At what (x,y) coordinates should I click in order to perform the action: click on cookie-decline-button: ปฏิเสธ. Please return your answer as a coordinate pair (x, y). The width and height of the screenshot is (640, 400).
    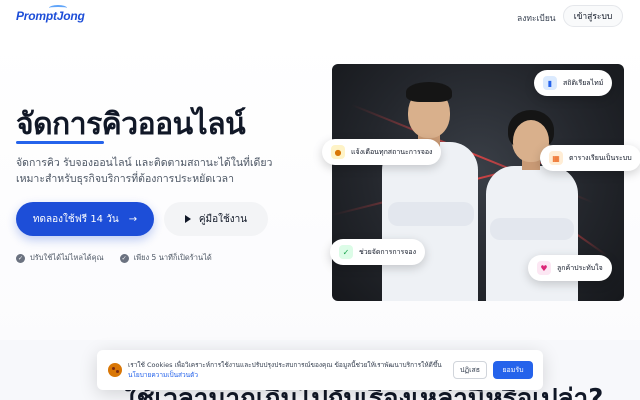
    Looking at the image, I should click on (470, 370).